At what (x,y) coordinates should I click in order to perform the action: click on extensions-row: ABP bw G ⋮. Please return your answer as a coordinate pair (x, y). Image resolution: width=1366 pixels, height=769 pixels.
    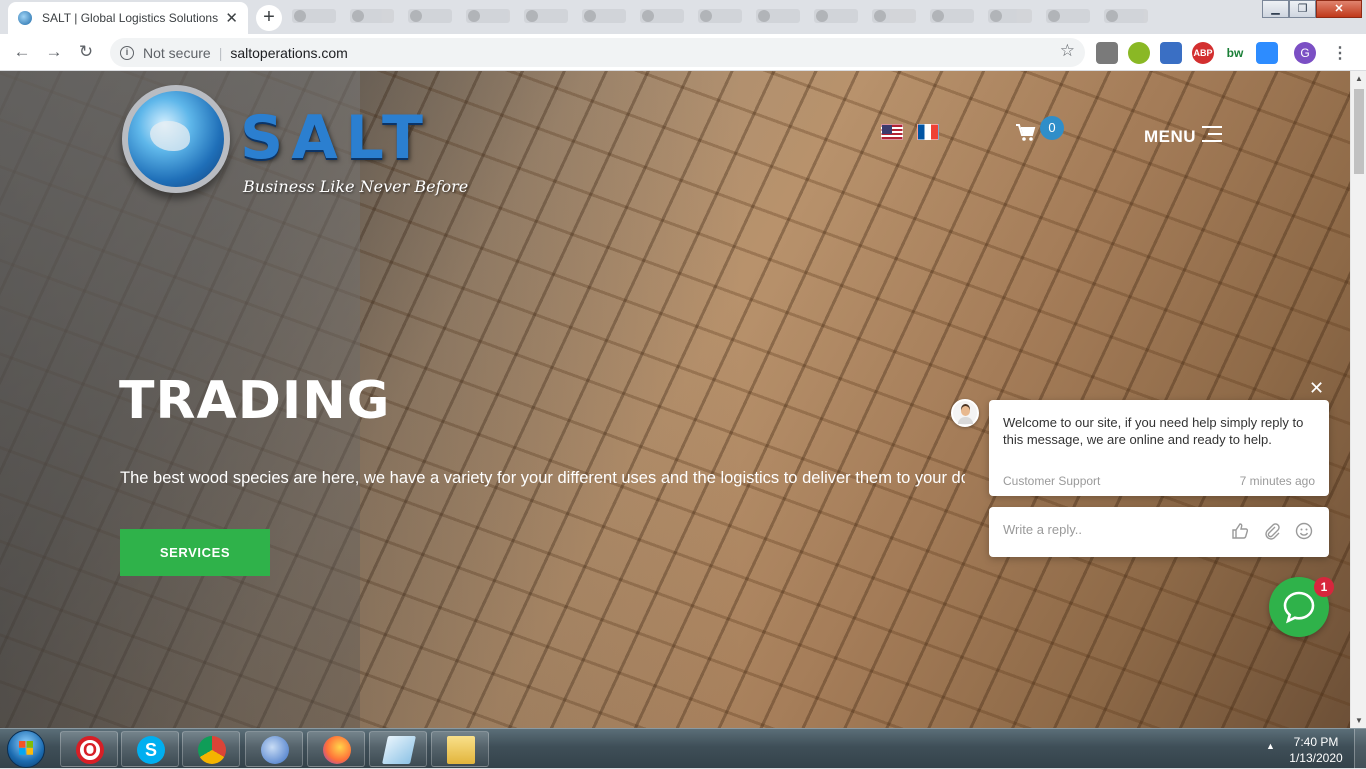
    Looking at the image, I should click on (1222, 53).